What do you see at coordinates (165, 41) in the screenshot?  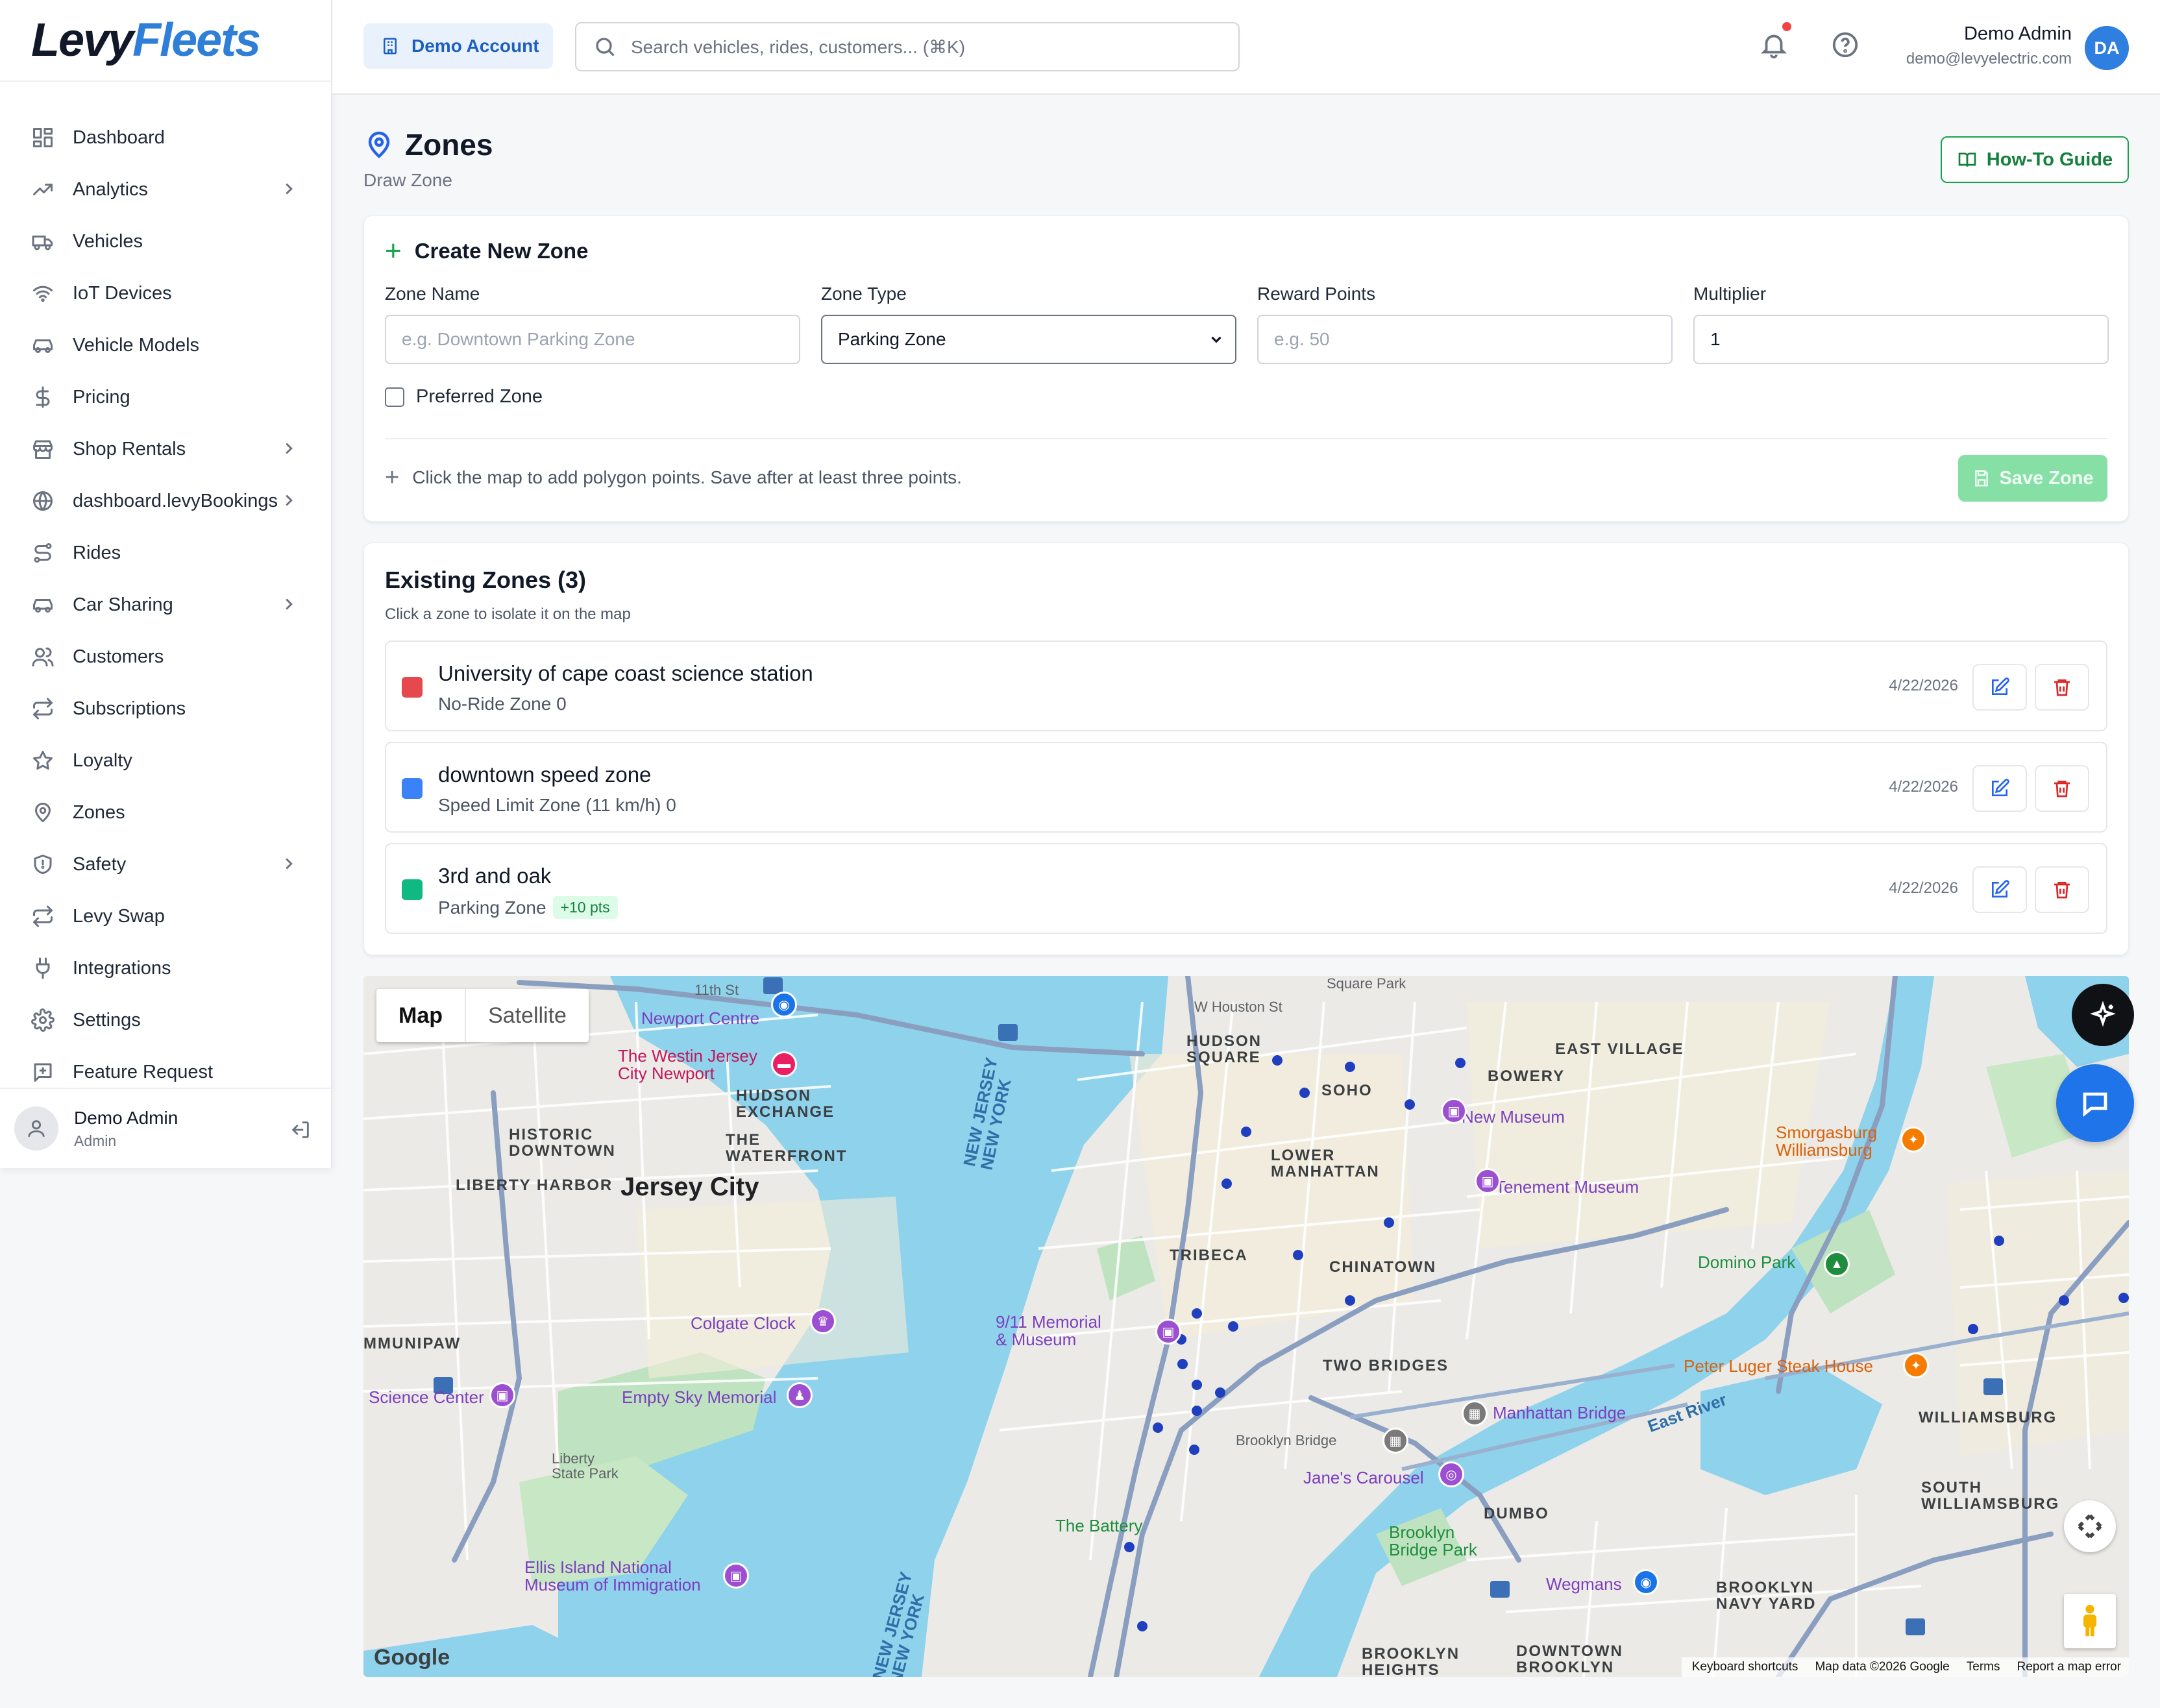 I see `levy-fleets-logo: Levy Fleets` at bounding box center [165, 41].